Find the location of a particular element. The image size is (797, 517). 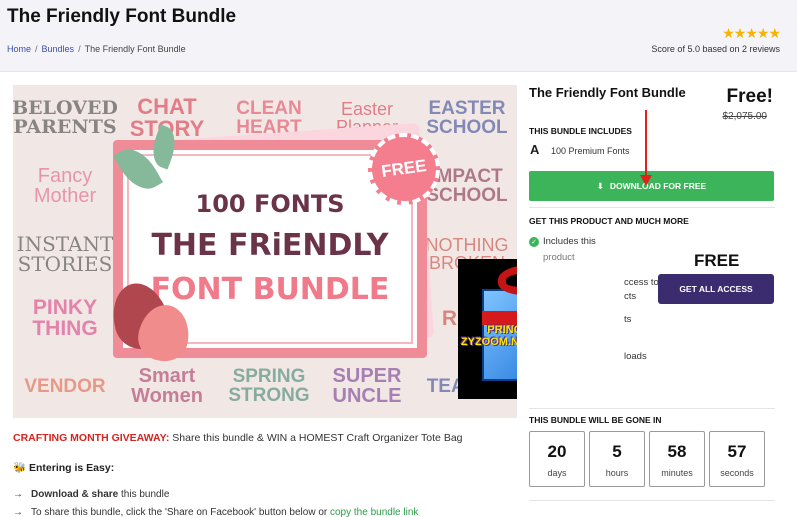

font-tile: SPRING STRONG is located at coordinates (269, 386).